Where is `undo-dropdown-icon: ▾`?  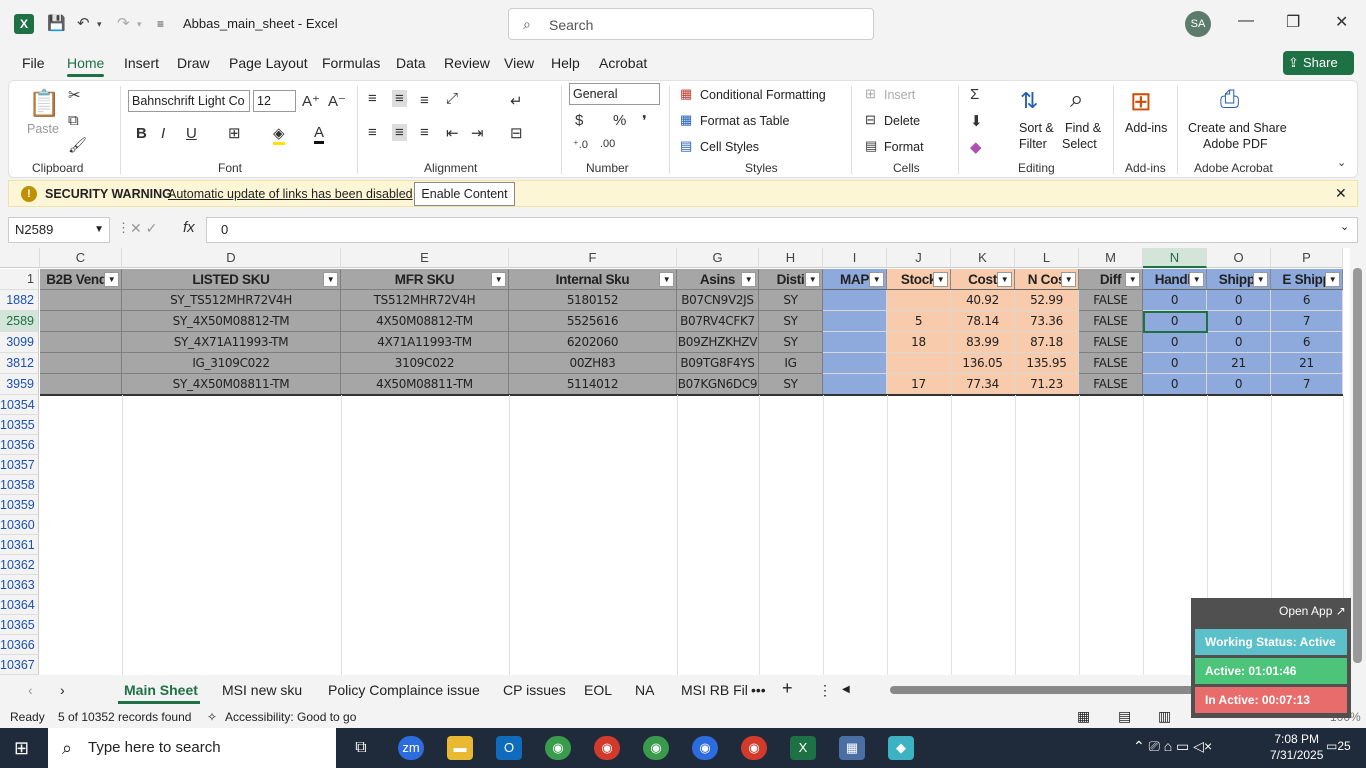
undo-dropdown-icon: ▾ is located at coordinates (99, 24).